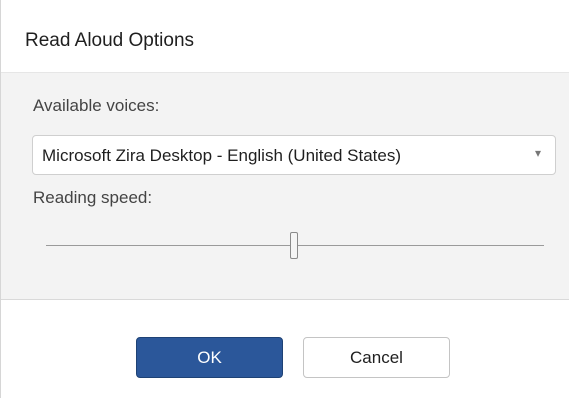  I want to click on cancel-button: Cancel, so click(376, 357).